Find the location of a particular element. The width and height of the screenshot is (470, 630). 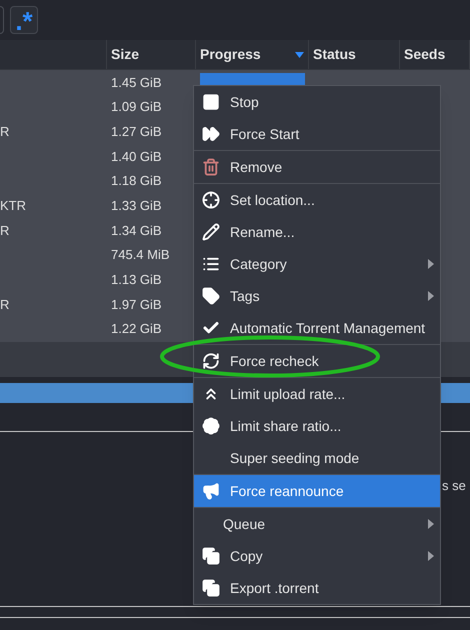

table-cell: 1.34 GiB is located at coordinates (136, 230).